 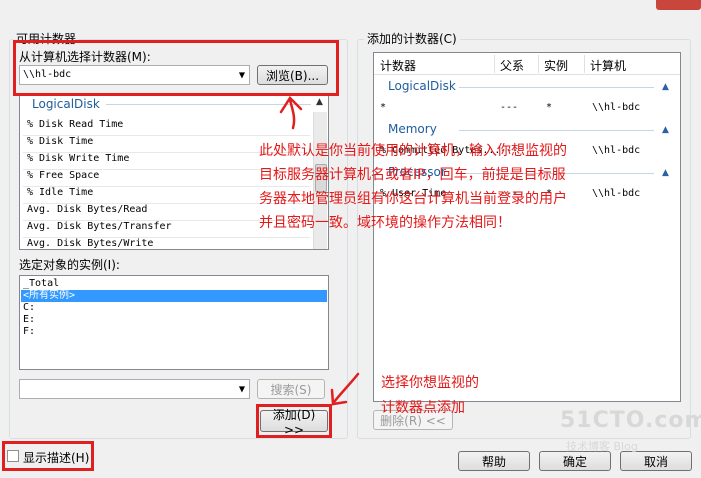 What do you see at coordinates (412, 175) in the screenshot?
I see `note1-line: 目标服务器计算机名或者IP，回车，前提是目标服` at bounding box center [412, 175].